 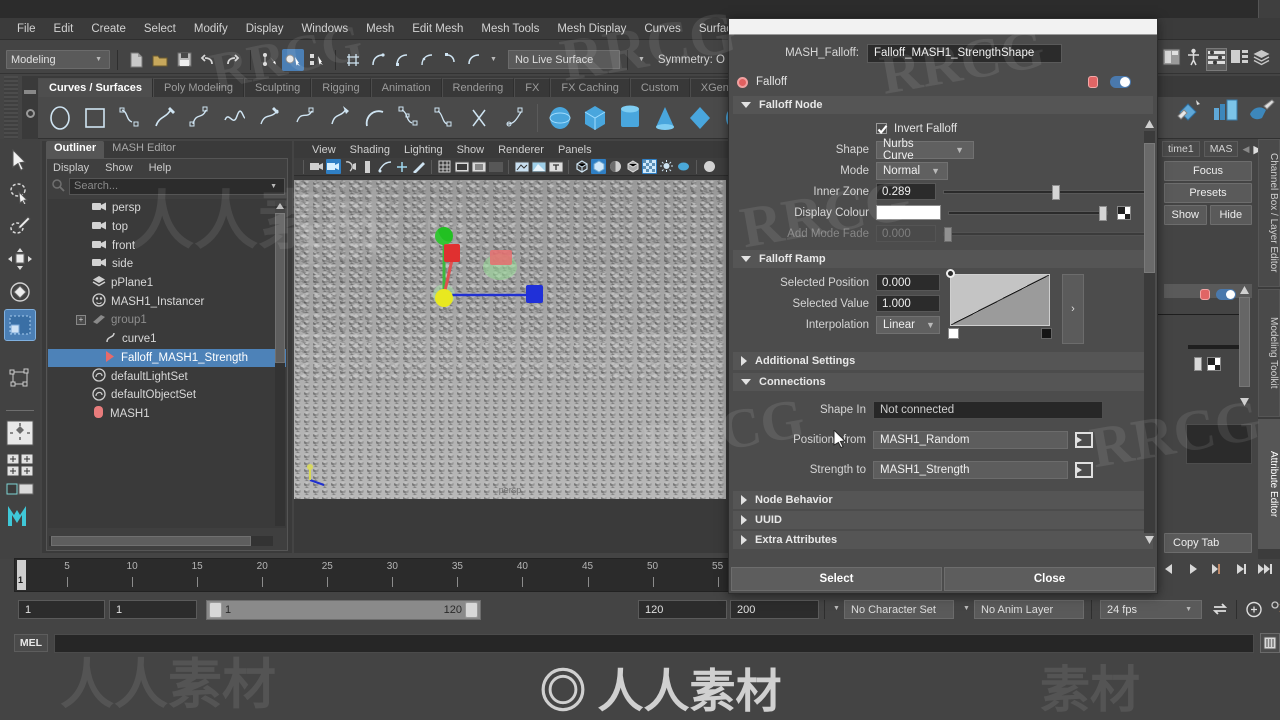 What do you see at coordinates (1244, 402) in the screenshot?
I see `ae-scroll-down-icon` at bounding box center [1244, 402].